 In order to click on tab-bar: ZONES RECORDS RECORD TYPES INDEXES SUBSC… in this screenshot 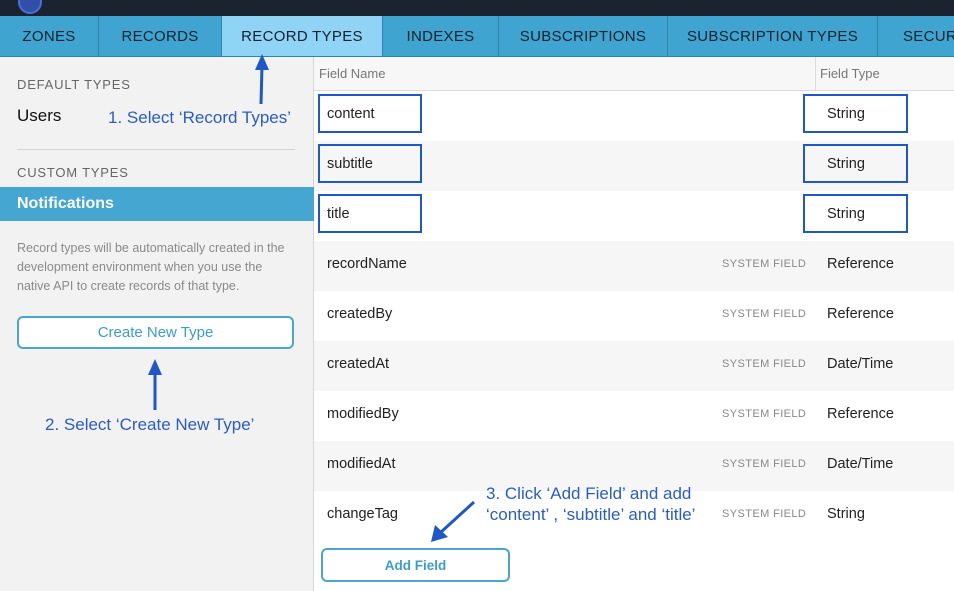, I will do `click(477, 36)`.